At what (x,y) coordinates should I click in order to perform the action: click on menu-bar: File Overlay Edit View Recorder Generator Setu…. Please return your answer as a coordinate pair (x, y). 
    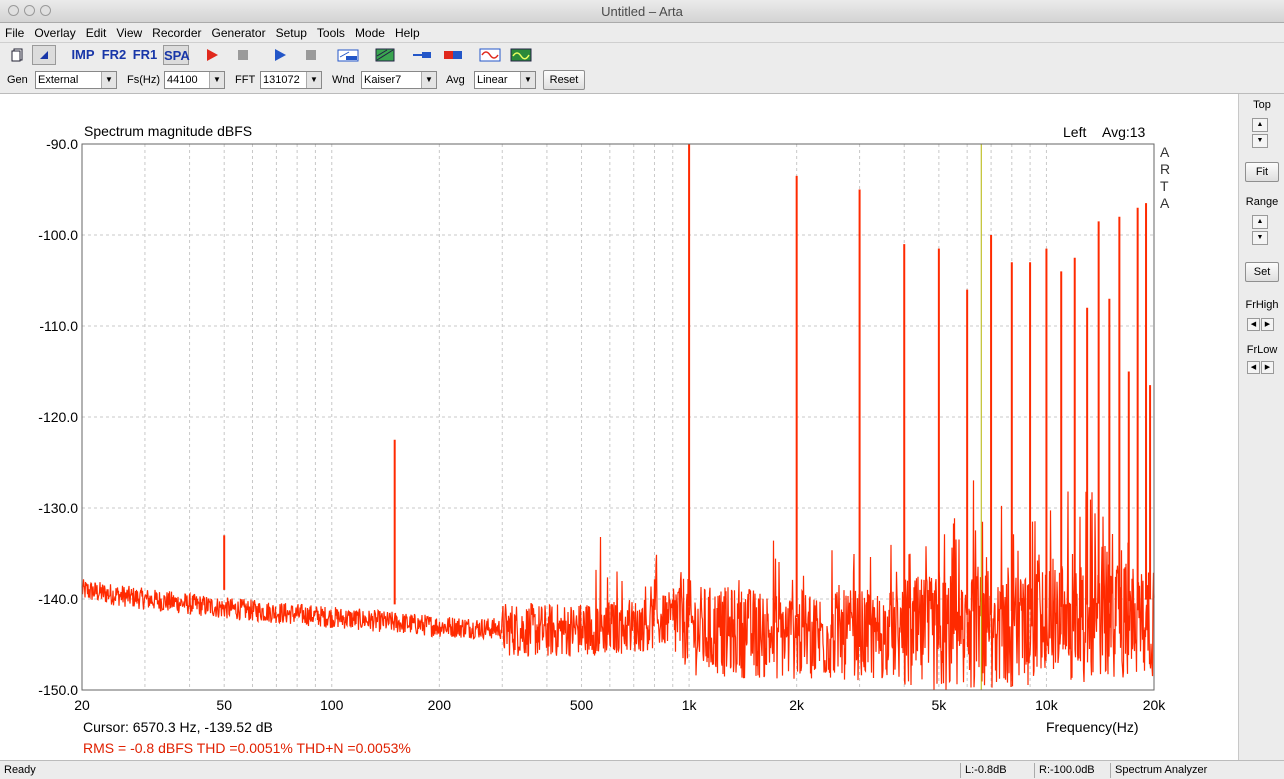
    Looking at the image, I should click on (642, 32).